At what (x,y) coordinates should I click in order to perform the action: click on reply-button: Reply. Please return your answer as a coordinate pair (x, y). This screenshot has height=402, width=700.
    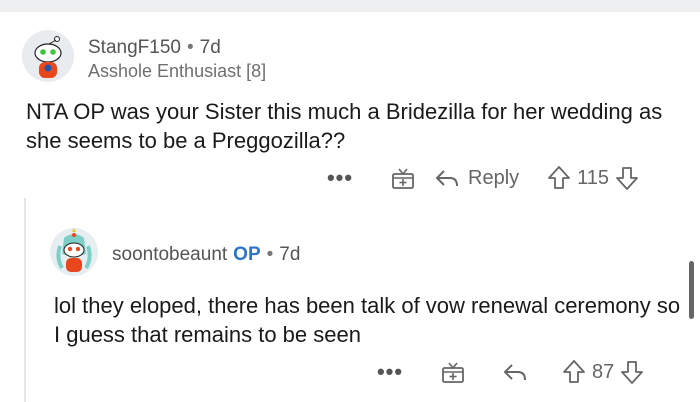
    Looking at the image, I should click on (476, 178).